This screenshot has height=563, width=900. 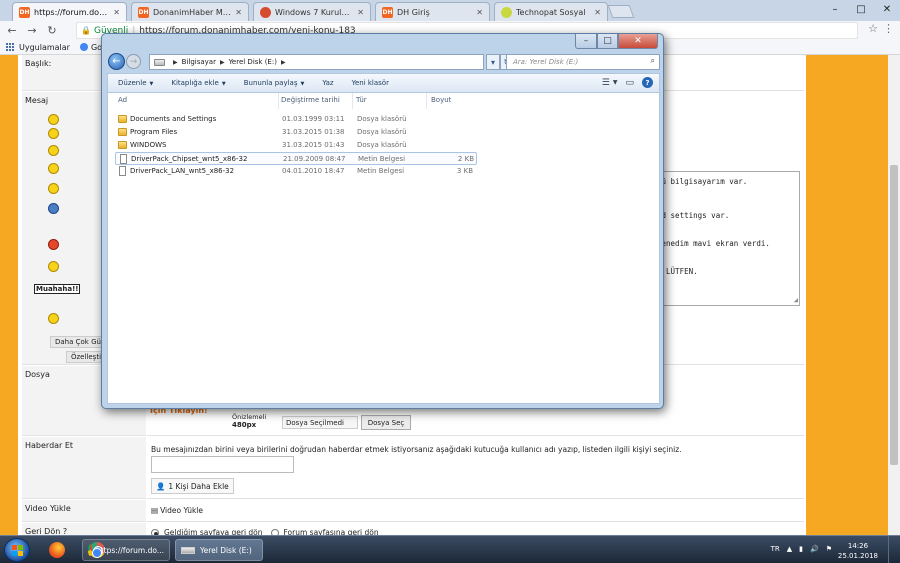 I want to click on explorer-title-bar: – □ ✕, so click(x=382, y=44).